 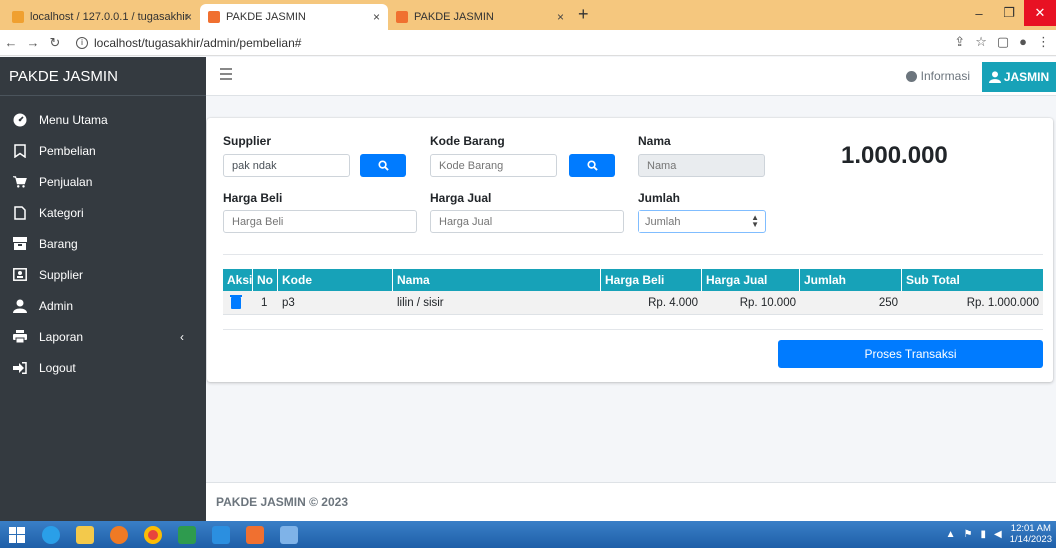 I want to click on maximize-button: ❐, so click(x=1009, y=13).